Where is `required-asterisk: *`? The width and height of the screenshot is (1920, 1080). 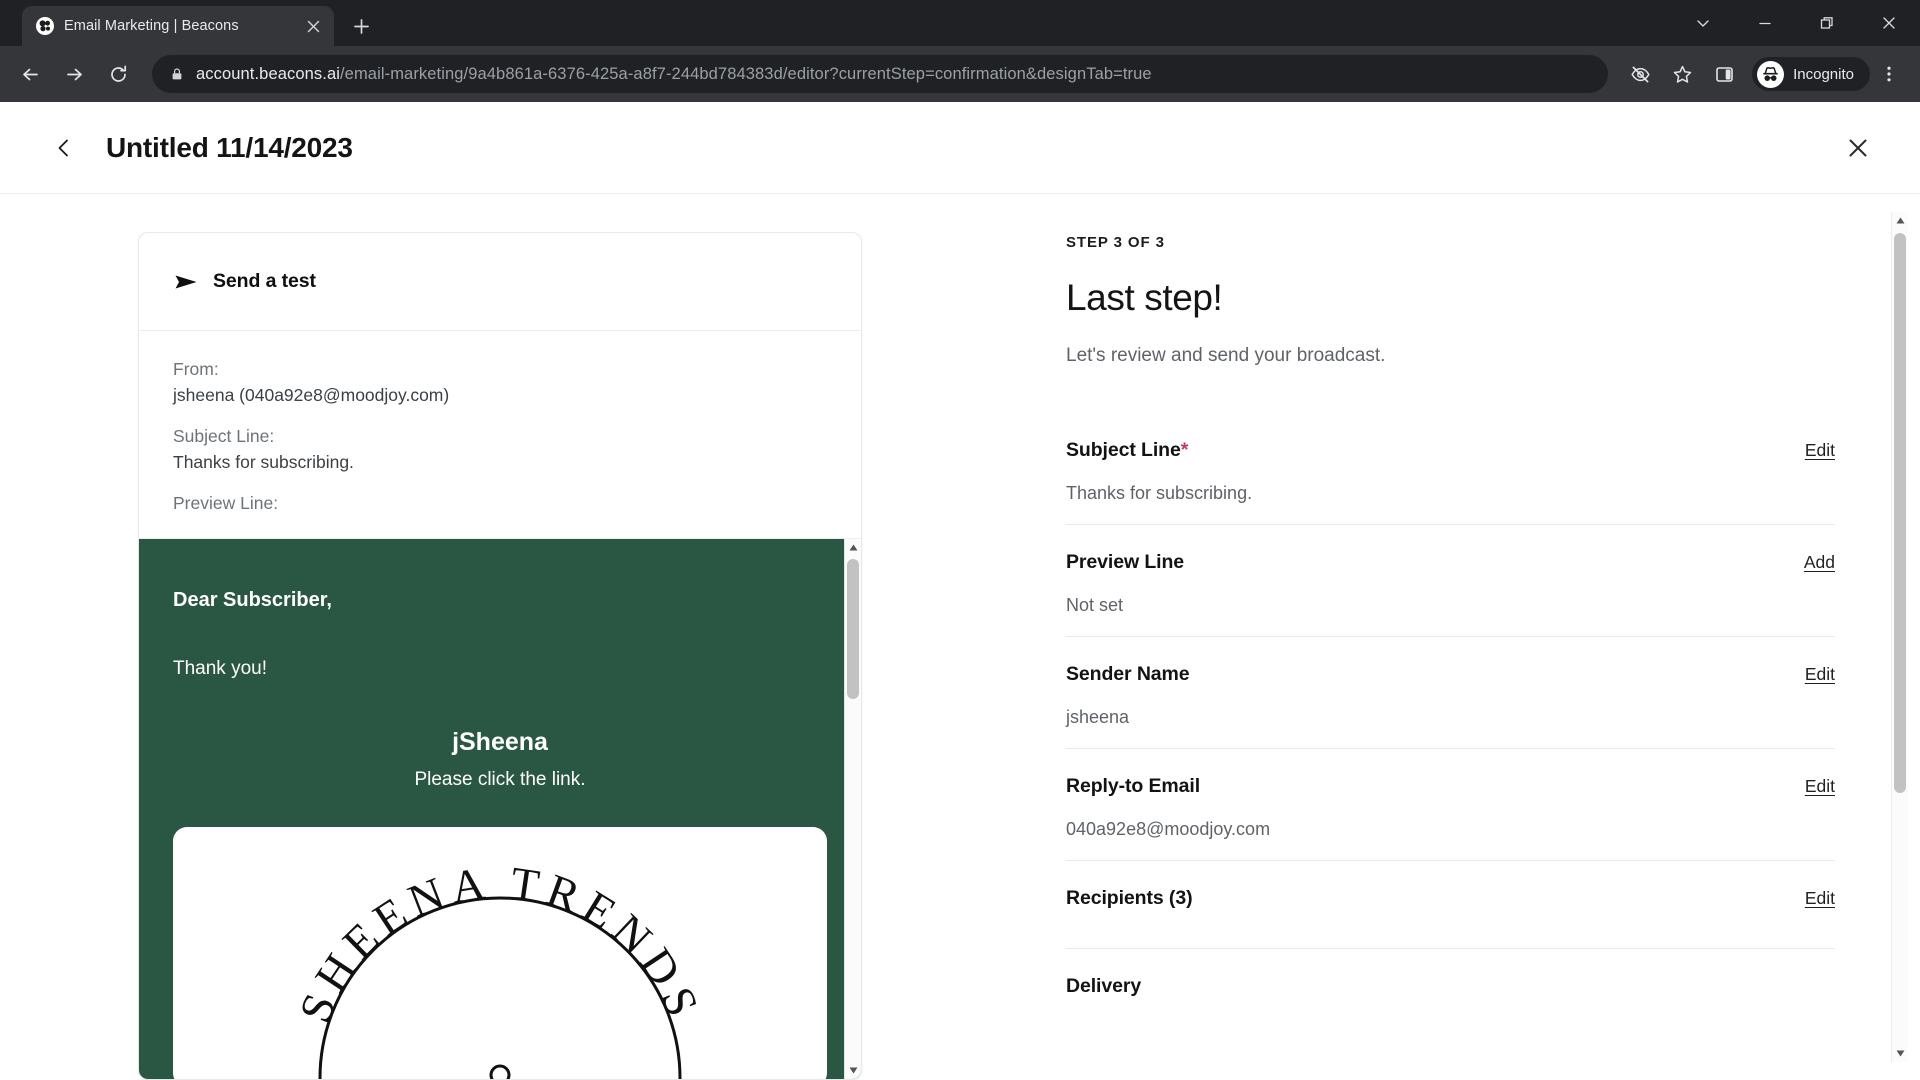 required-asterisk: * is located at coordinates (1184, 450).